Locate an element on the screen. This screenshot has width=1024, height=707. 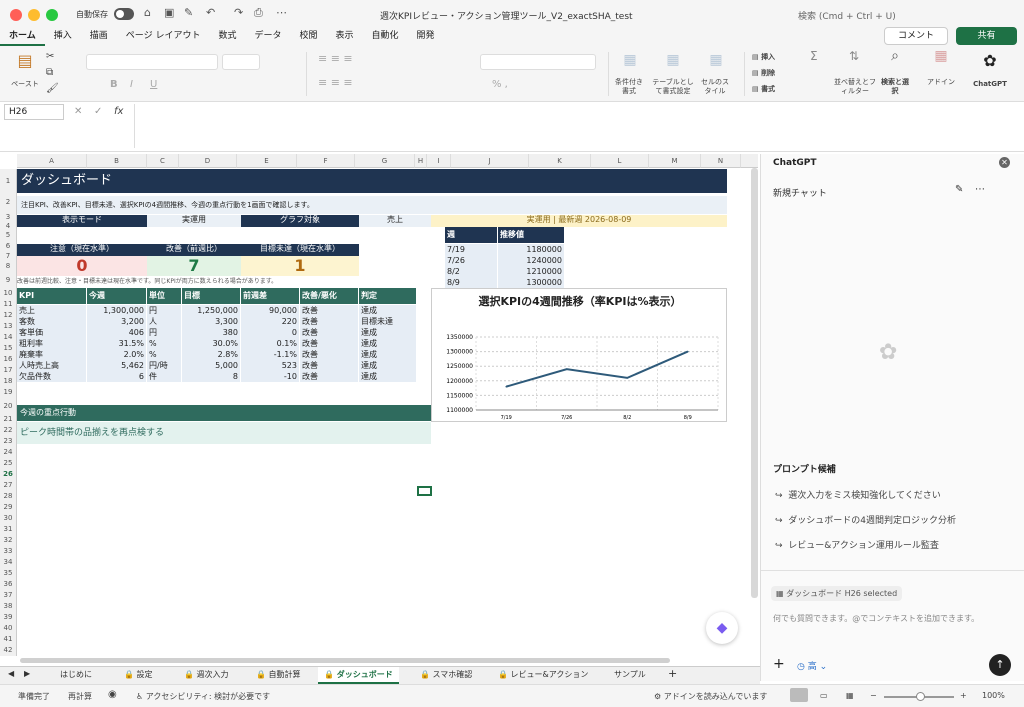
insert-cells-button: ▤ 挿入 is located at coordinates (763, 57).